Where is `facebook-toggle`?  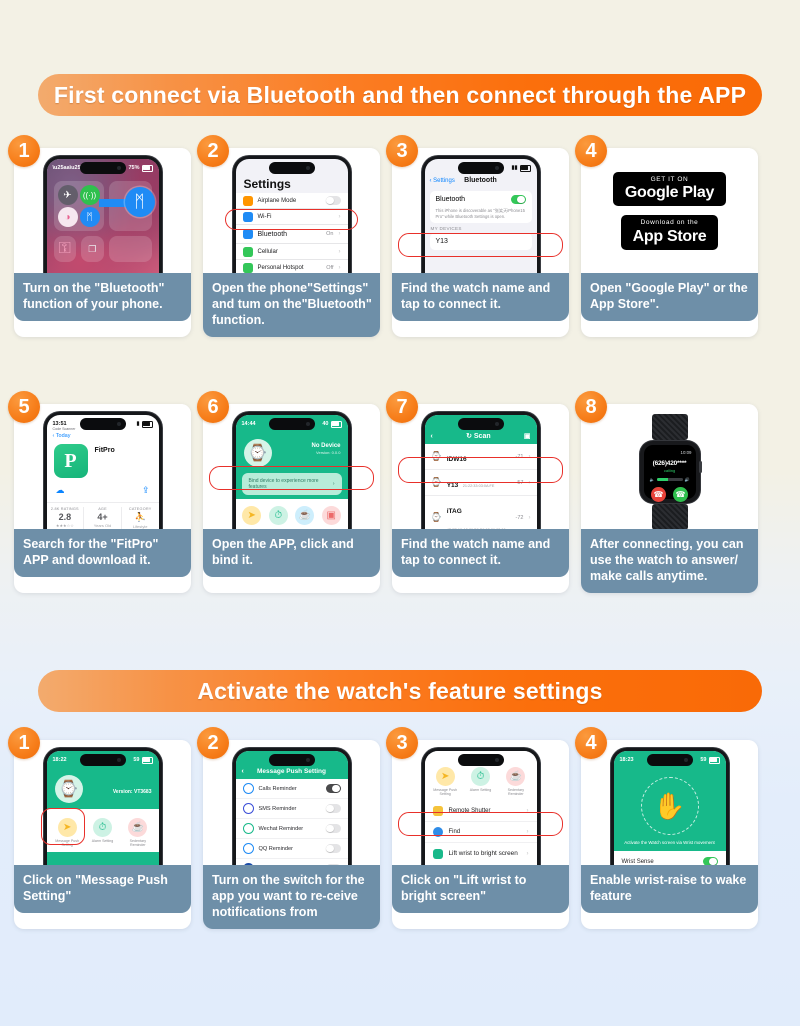 facebook-toggle is located at coordinates (333, 864).